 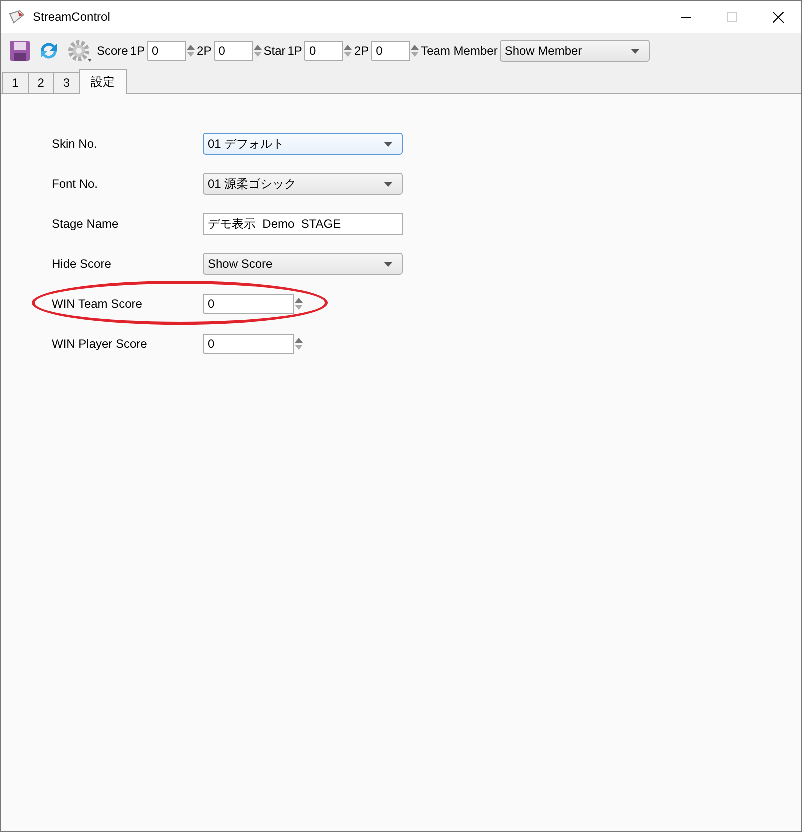 I want to click on field-label: Font No., so click(x=76, y=184).